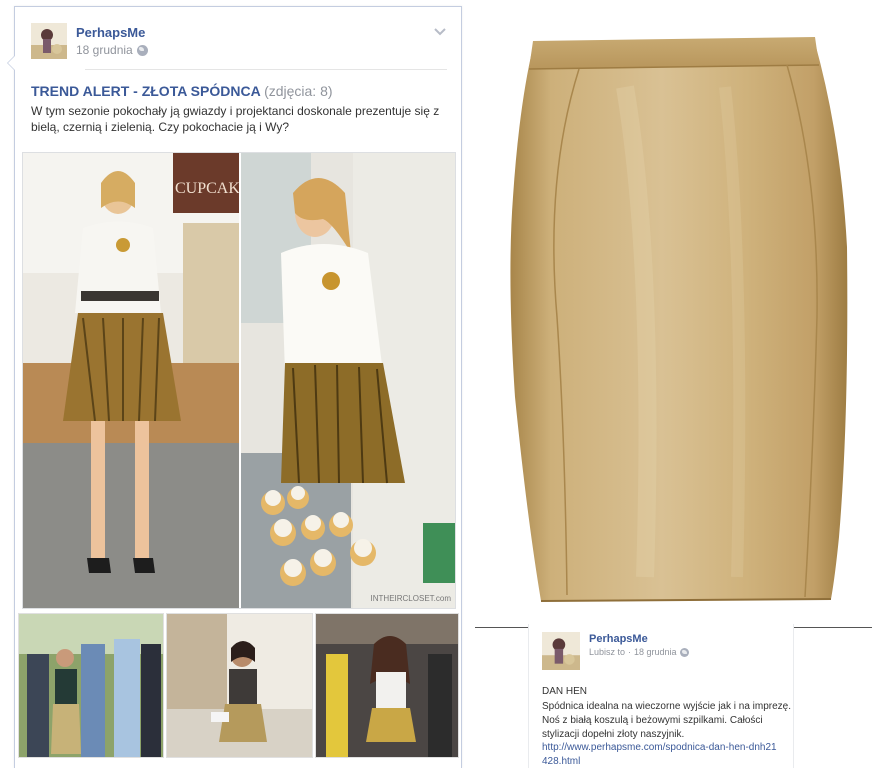 The height and width of the screenshot is (768, 872). What do you see at coordinates (212, 188) in the screenshot?
I see `cupcake-sign: CUPCAKE` at bounding box center [212, 188].